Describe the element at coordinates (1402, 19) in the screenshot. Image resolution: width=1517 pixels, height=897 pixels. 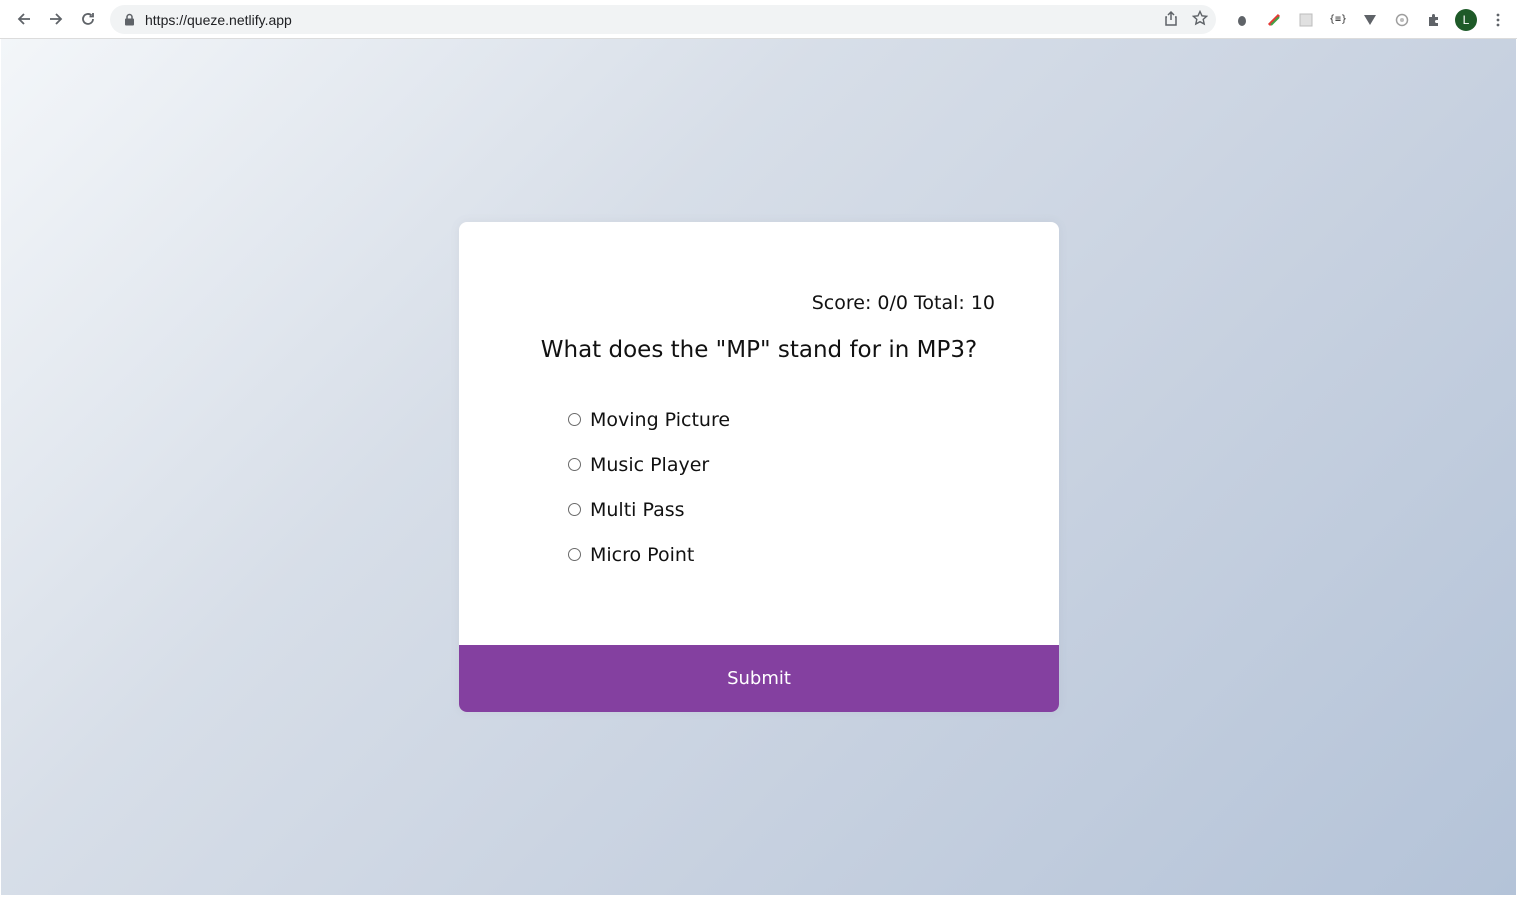
I see `circle-extension-icon` at that location.